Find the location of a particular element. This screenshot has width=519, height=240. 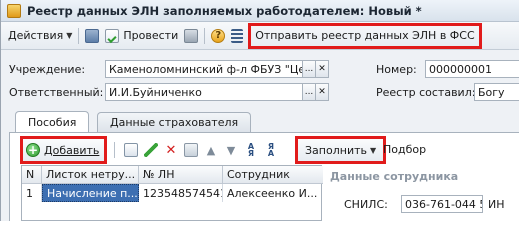

institution-value: Каменоломнинский ф-л ФБУЗ "Цен is located at coordinates (206, 69).